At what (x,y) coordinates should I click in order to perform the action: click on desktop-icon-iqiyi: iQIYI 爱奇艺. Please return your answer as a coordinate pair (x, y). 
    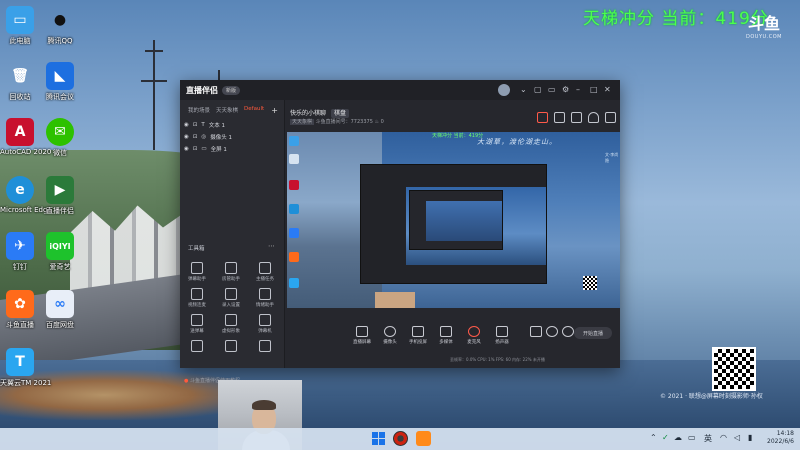
    Looking at the image, I should click on (60, 252).